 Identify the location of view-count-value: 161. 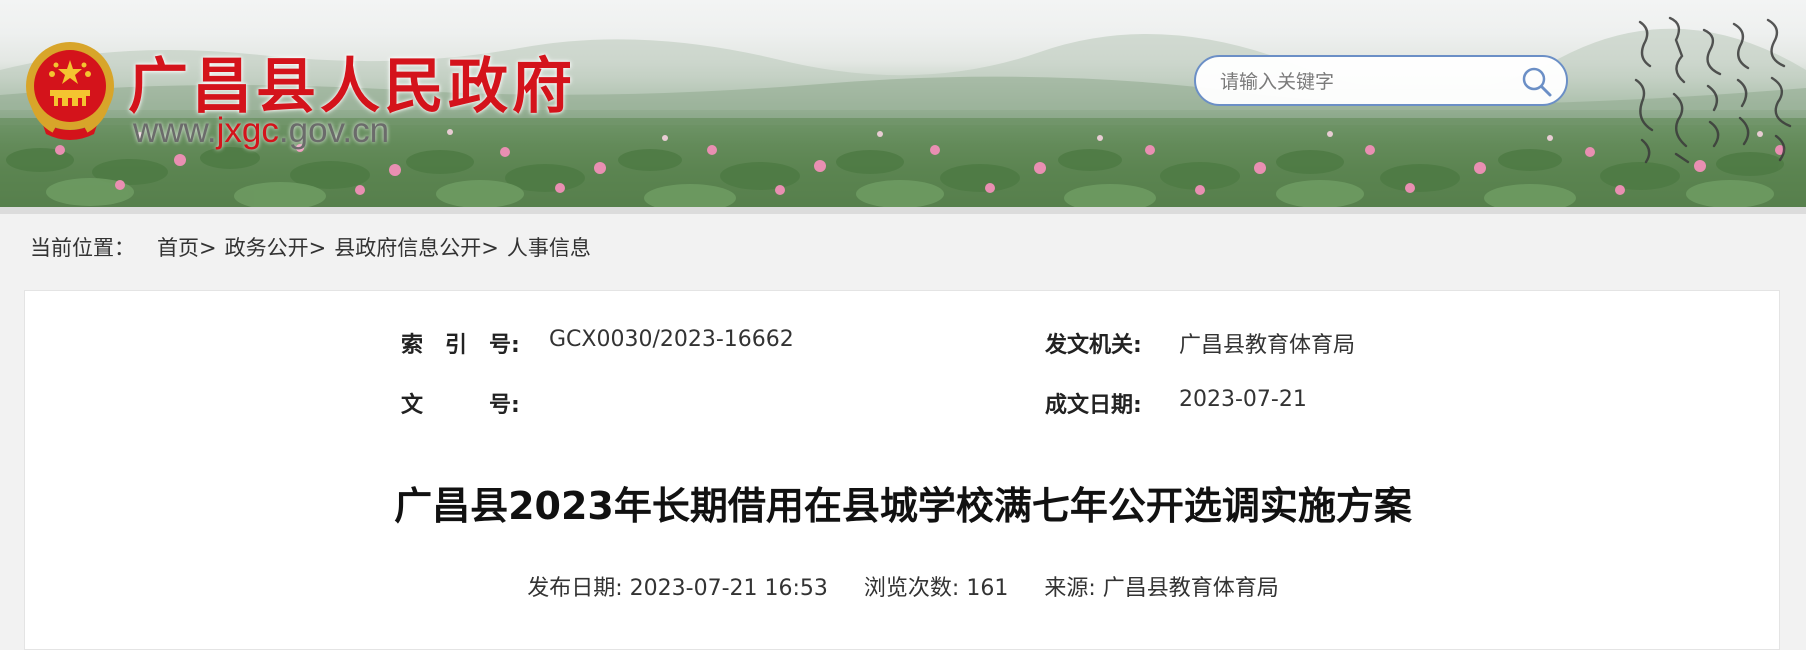
(987, 588).